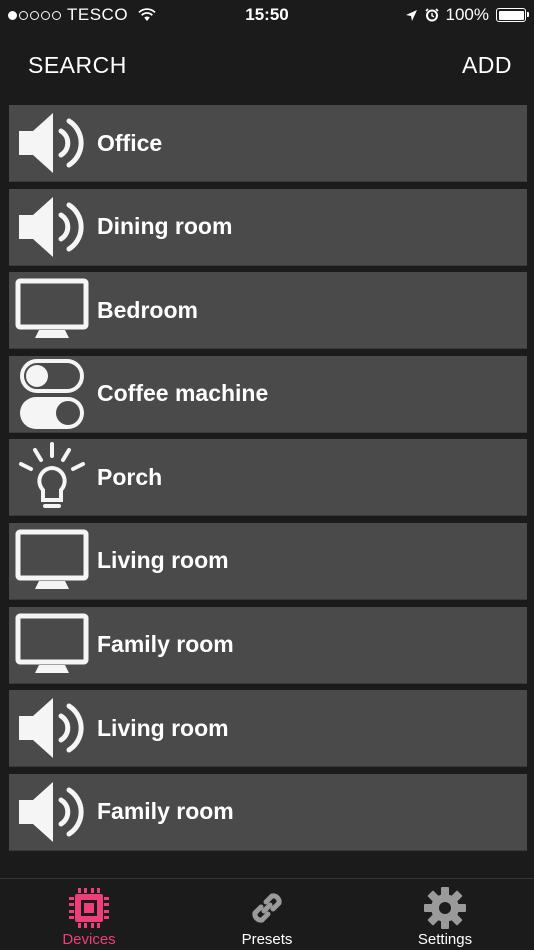 This screenshot has height=950, width=534. I want to click on device-label: Bedroom, so click(147, 309).